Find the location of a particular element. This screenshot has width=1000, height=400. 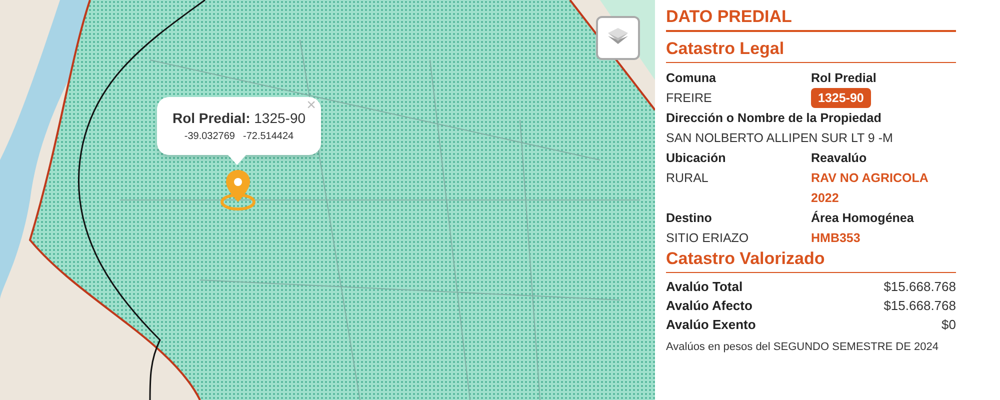

row-value: $0 is located at coordinates (949, 325).